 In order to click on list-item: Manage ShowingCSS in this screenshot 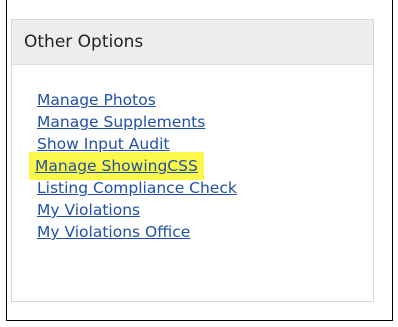, I will do `click(134, 166)`.